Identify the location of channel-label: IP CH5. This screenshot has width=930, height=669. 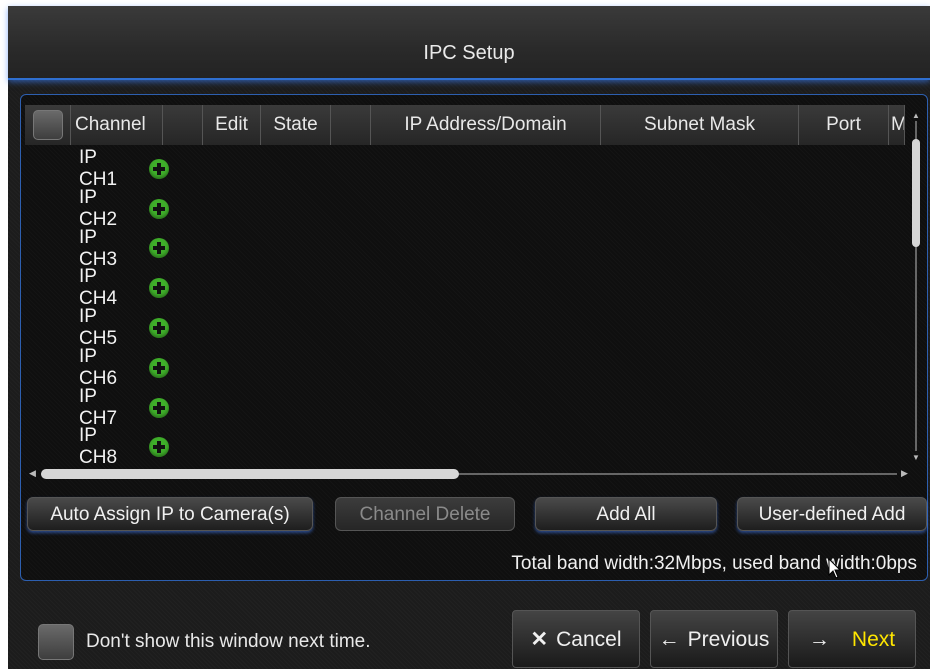
(98, 328).